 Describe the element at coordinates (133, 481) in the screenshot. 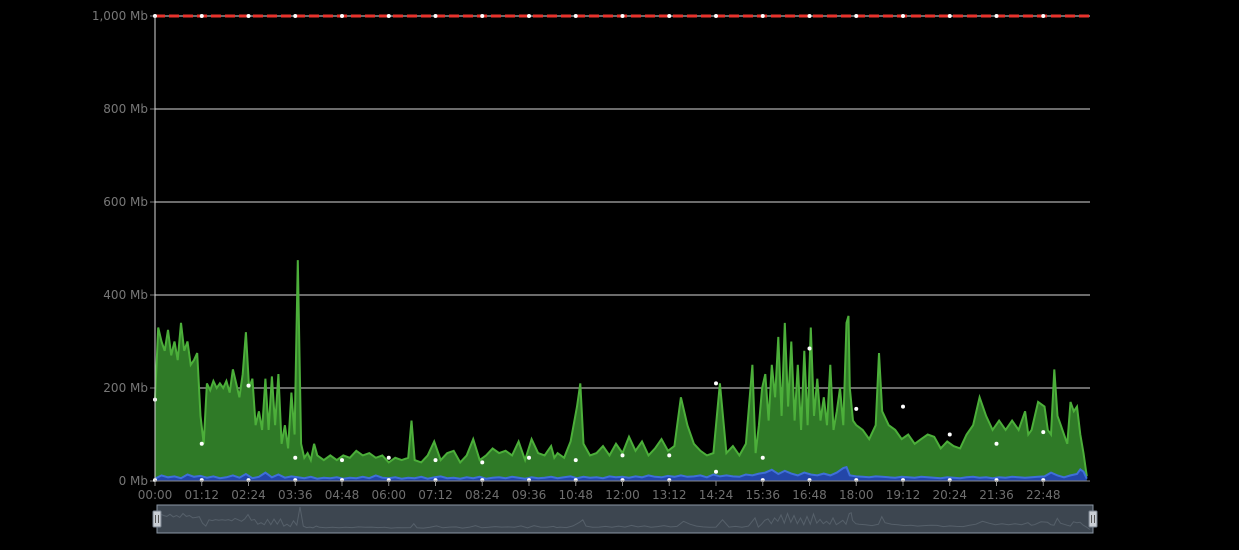

I see `y-tick-label: 0 Mb` at that location.